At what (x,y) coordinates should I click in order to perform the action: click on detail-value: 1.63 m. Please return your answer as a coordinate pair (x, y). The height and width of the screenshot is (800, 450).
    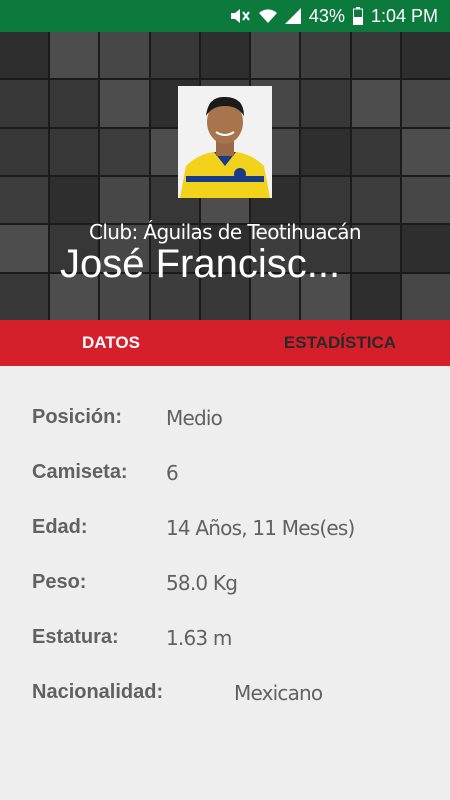
    Looking at the image, I should click on (199, 638).